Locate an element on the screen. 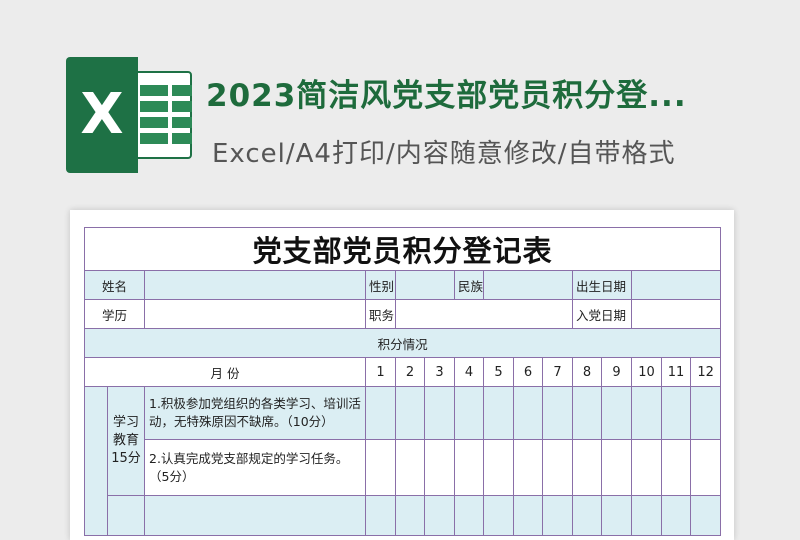  month-label: 月 份 is located at coordinates (225, 372).